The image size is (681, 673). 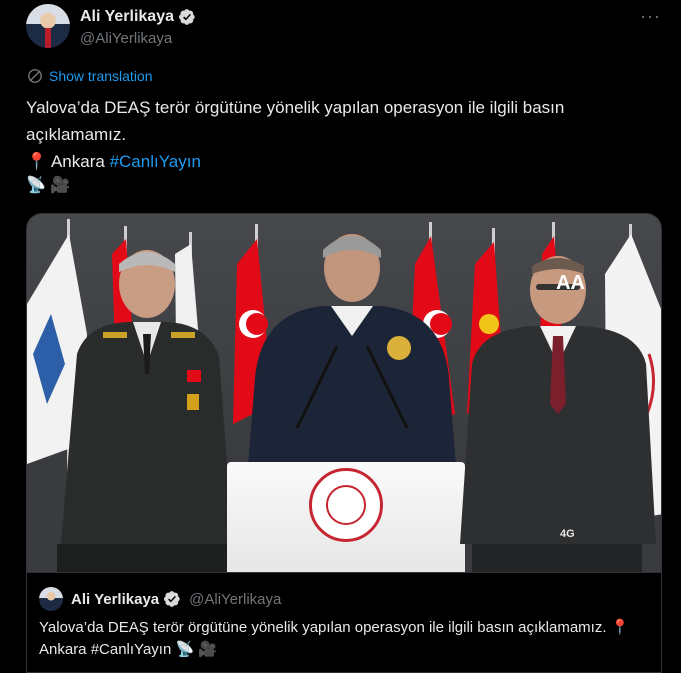 What do you see at coordinates (37, 161) in the screenshot?
I see `pin-emoji: 📍` at bounding box center [37, 161].